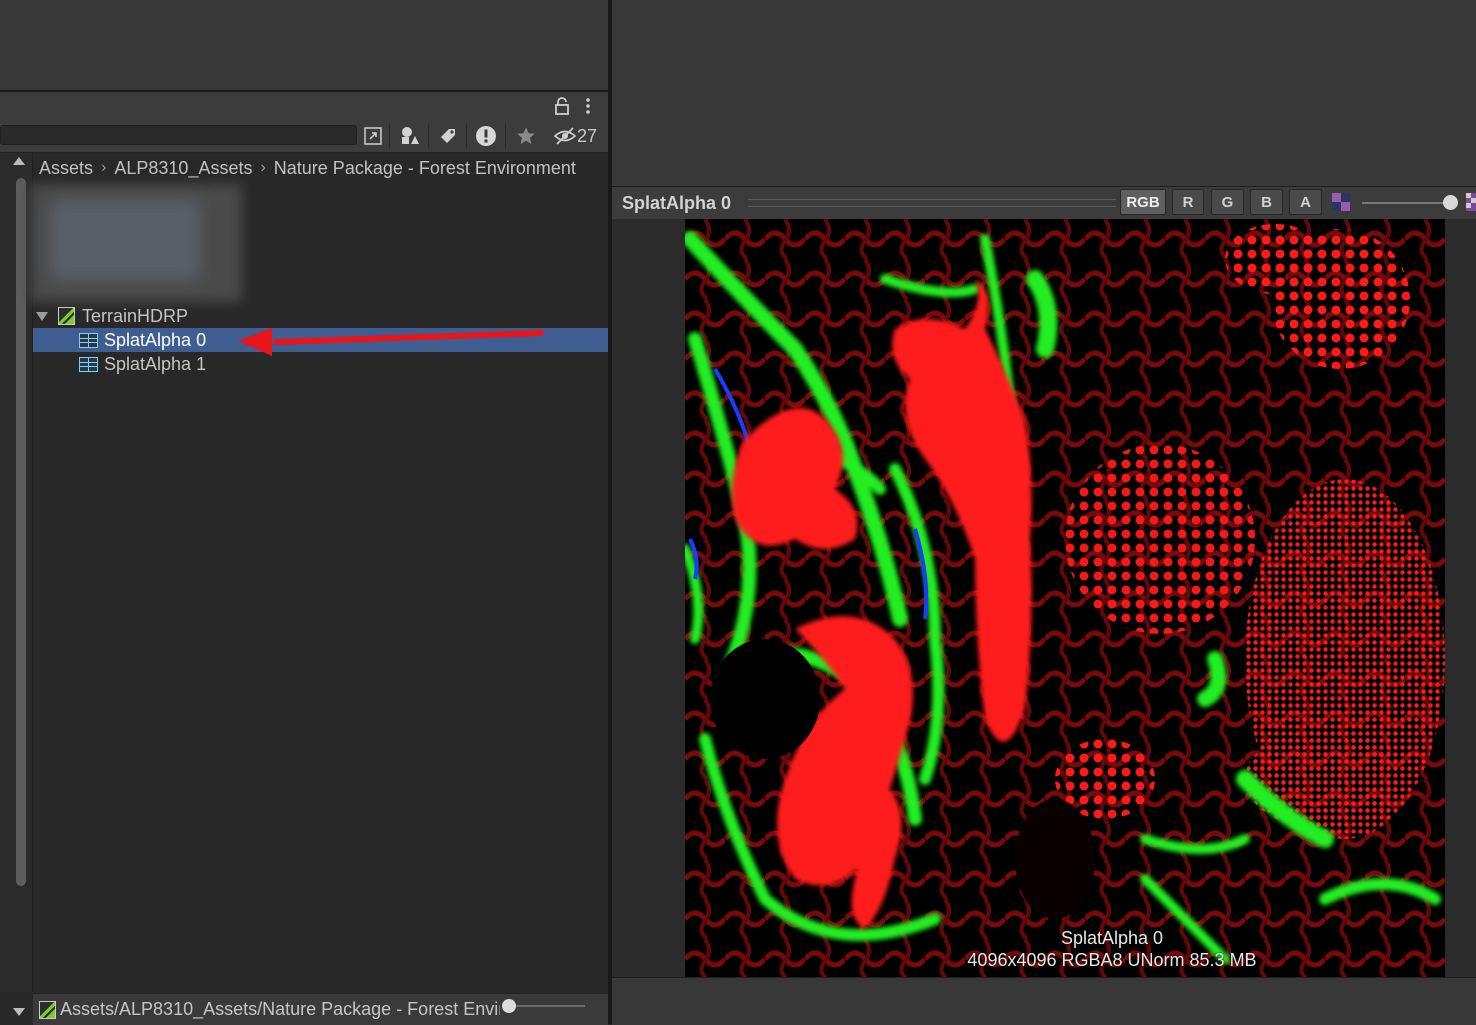 The width and height of the screenshot is (1476, 1025). I want to click on filter-by-label-button, so click(448, 136).